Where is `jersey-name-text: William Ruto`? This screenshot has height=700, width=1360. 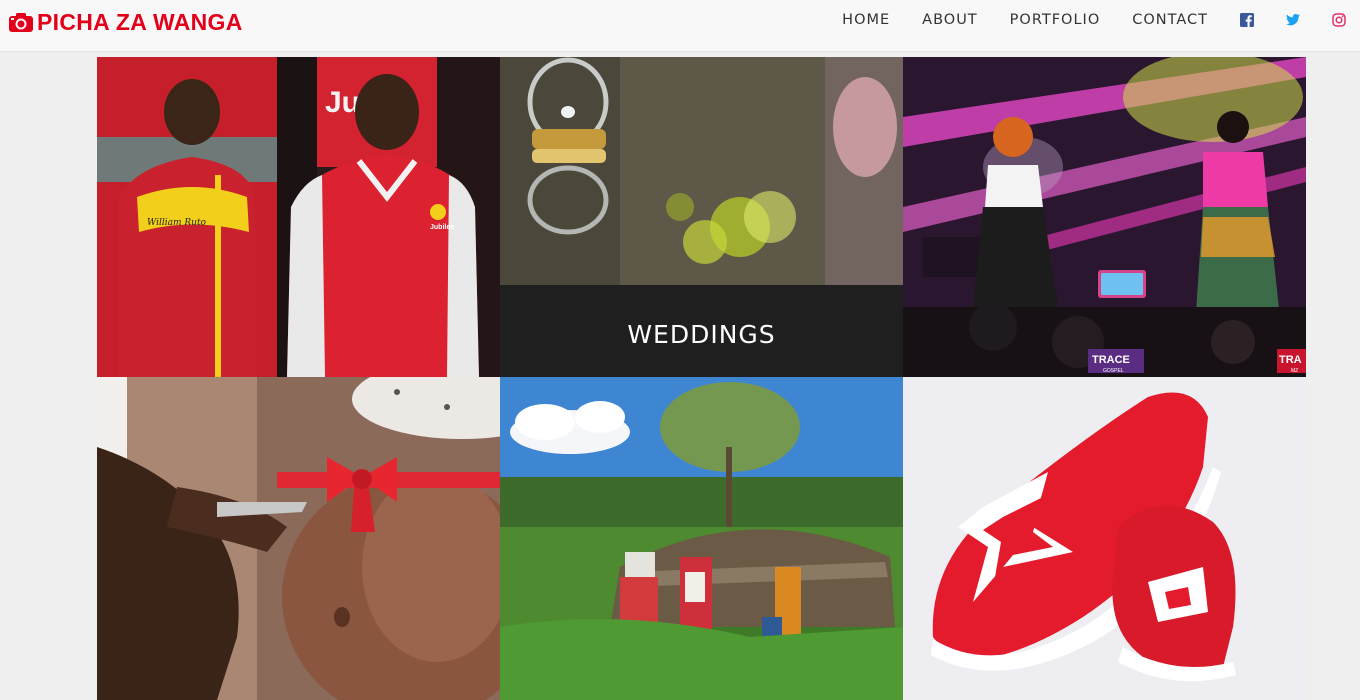
jersey-name-text: William Ruto is located at coordinates (177, 223).